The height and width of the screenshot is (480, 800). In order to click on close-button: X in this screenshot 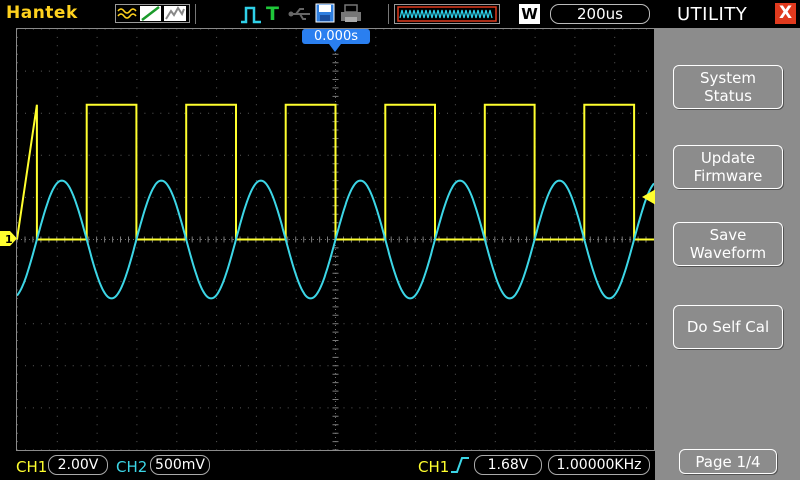, I will do `click(785, 13)`.